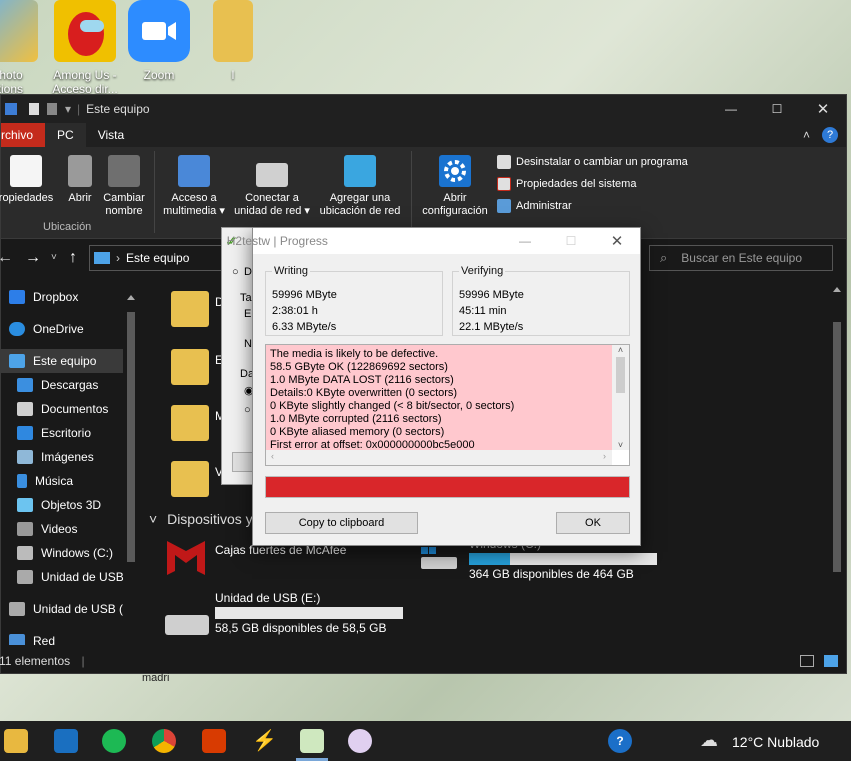  I want to click on sidebar-item-documentos: Documentos, so click(70, 409).